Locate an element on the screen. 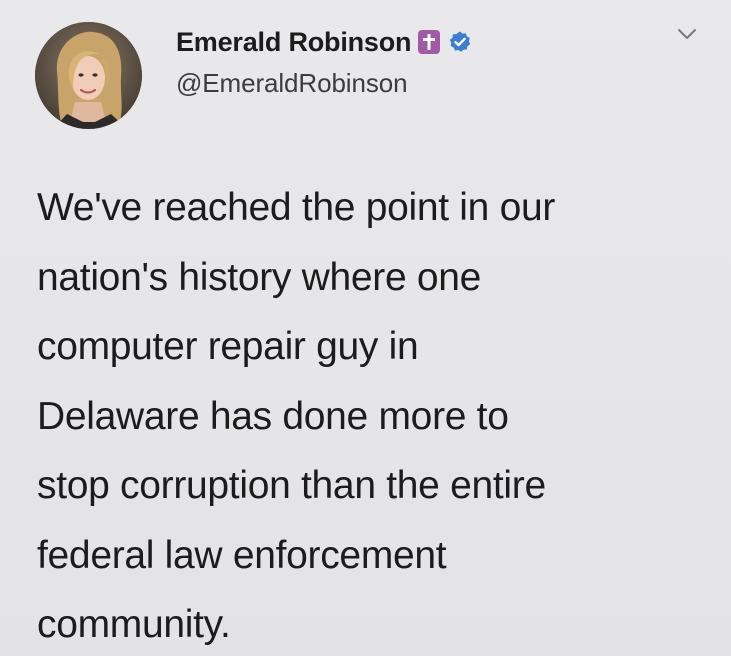  avatar-photo is located at coordinates (88, 75).